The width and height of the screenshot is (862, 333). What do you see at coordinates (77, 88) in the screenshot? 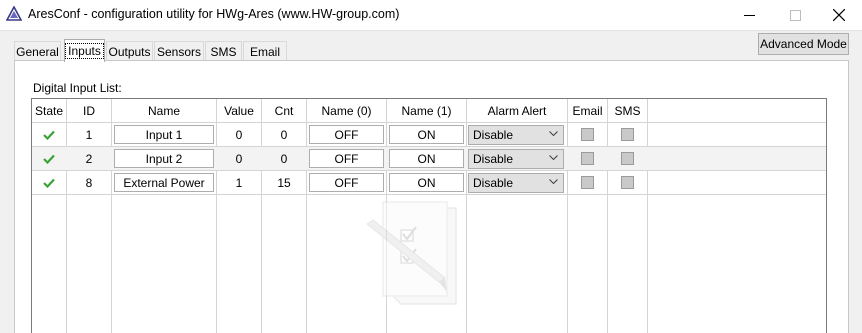
I see `digital-input-list-caption: Digital Input List:` at bounding box center [77, 88].